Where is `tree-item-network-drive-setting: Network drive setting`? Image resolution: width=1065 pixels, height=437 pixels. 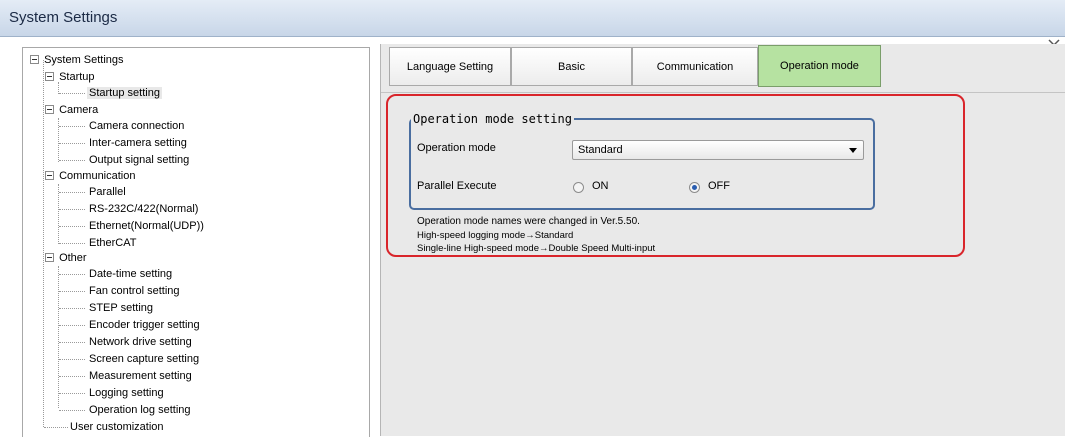 tree-item-network-drive-setting: Network drive setting is located at coordinates (140, 342).